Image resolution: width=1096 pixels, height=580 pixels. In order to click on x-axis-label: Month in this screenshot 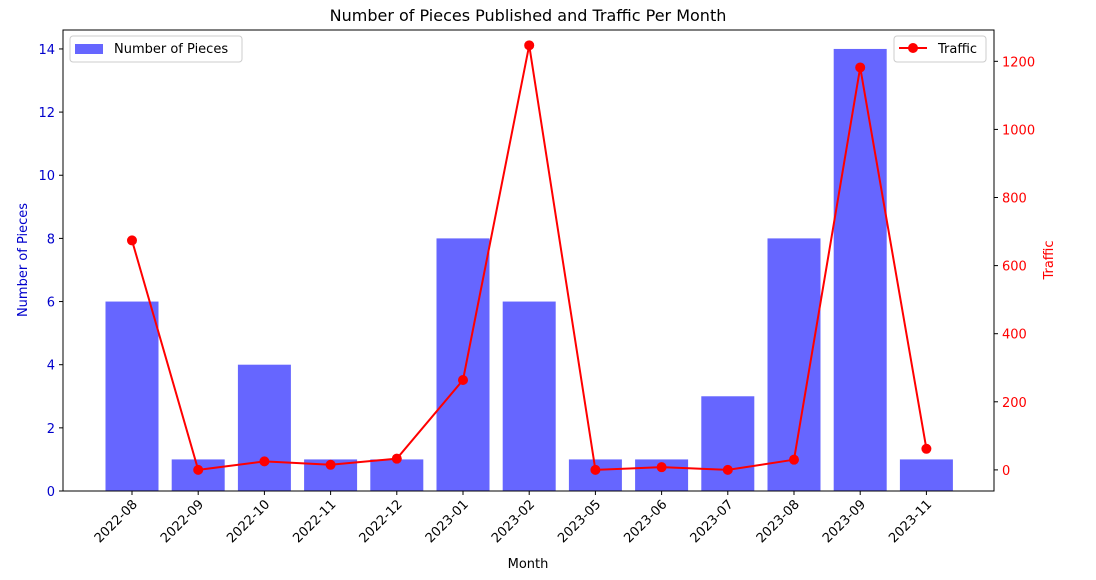, I will do `click(528, 564)`.